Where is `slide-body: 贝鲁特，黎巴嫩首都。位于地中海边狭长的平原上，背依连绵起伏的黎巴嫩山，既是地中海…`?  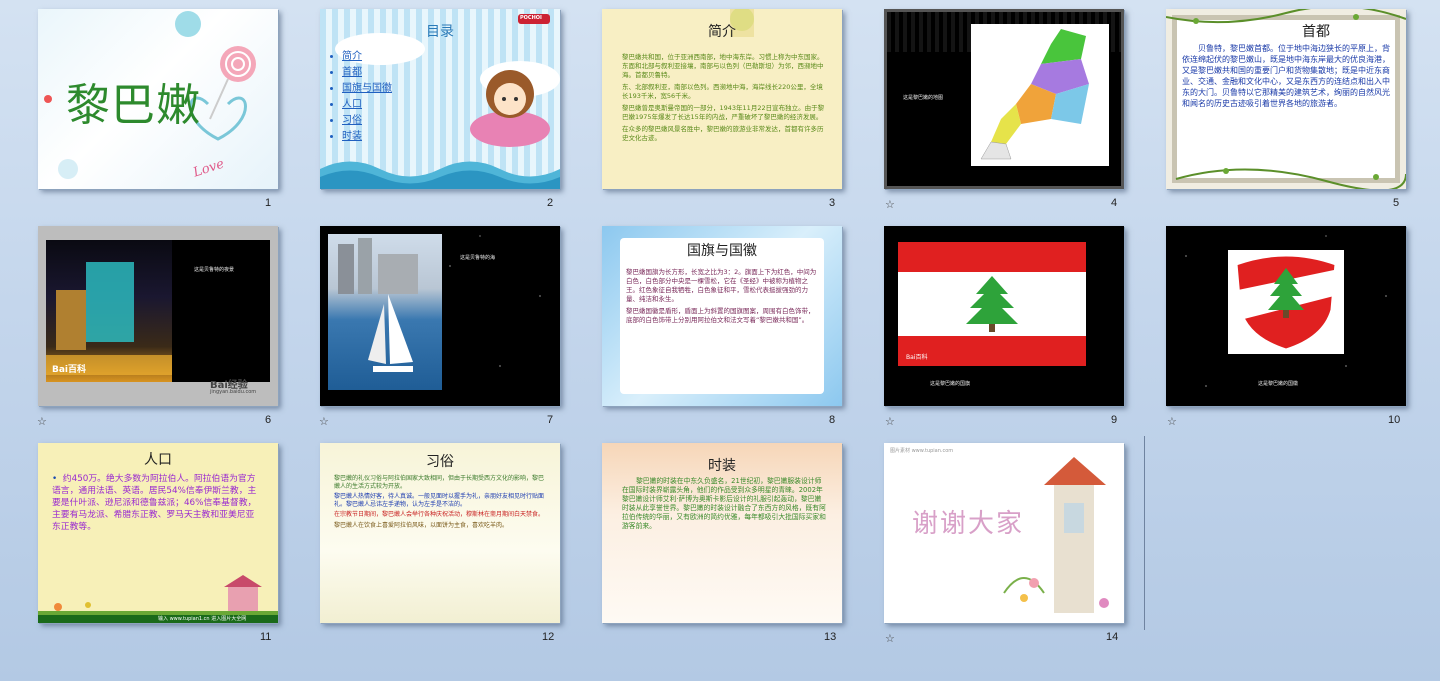 slide-body: 贝鲁特，黎巴嫩首都。位于地中海边狭长的平原上，背依连绵起伏的黎巴嫩山，既是地中海… is located at coordinates (1286, 76).